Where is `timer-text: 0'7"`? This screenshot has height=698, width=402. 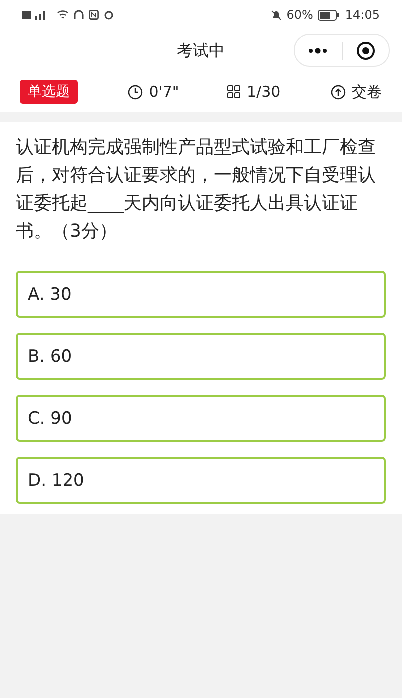 timer-text: 0'7" is located at coordinates (164, 92).